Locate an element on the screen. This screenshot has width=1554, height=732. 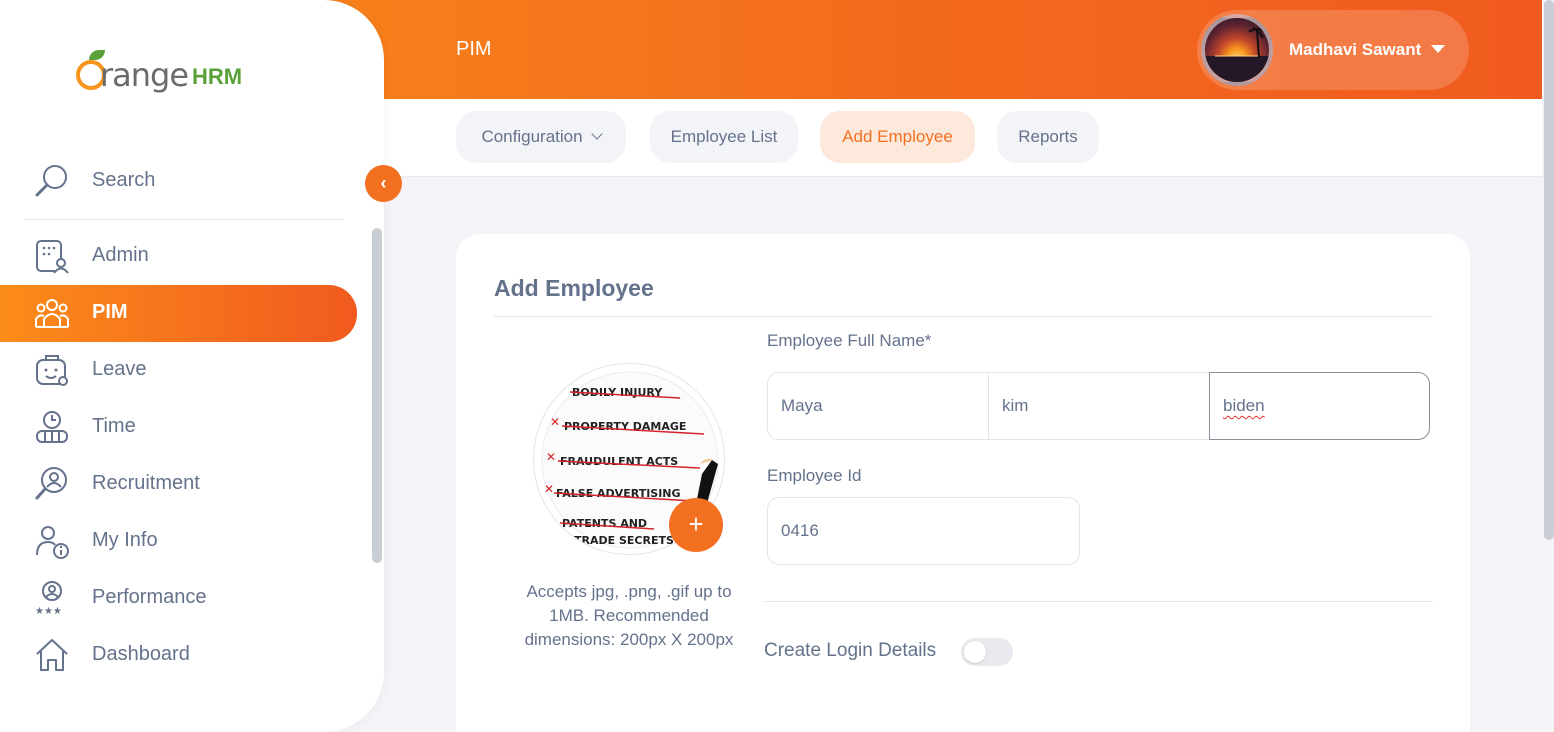
sidebar-item-pim: PIM is located at coordinates (178, 313).